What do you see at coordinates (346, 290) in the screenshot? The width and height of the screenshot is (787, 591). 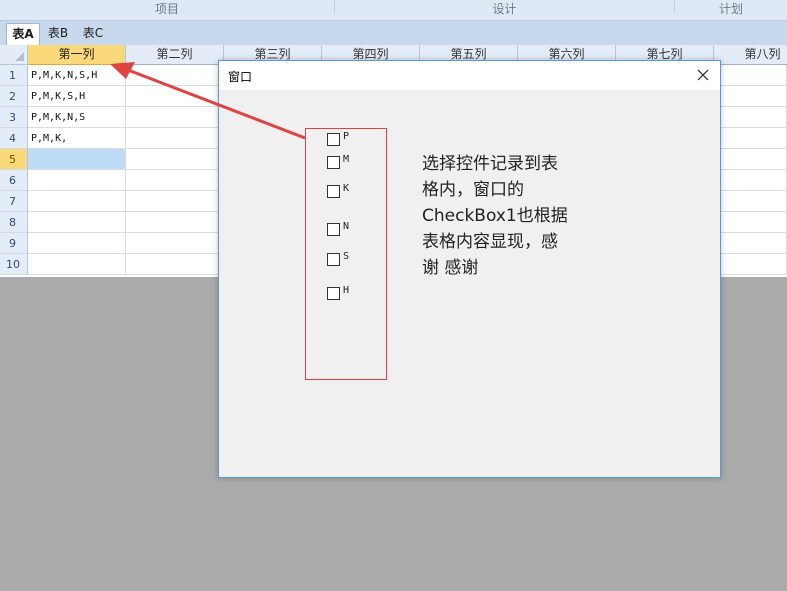 I see `checkbox-label: H` at bounding box center [346, 290].